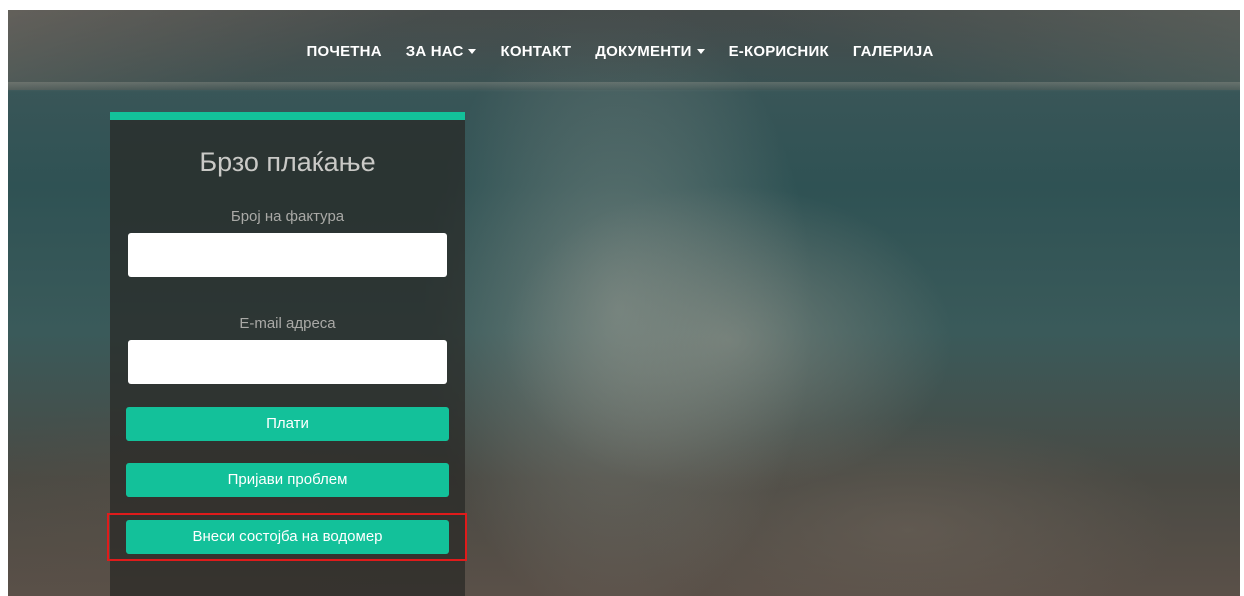  What do you see at coordinates (287, 323) in the screenshot?
I see `email-label: E-mail адреса` at bounding box center [287, 323].